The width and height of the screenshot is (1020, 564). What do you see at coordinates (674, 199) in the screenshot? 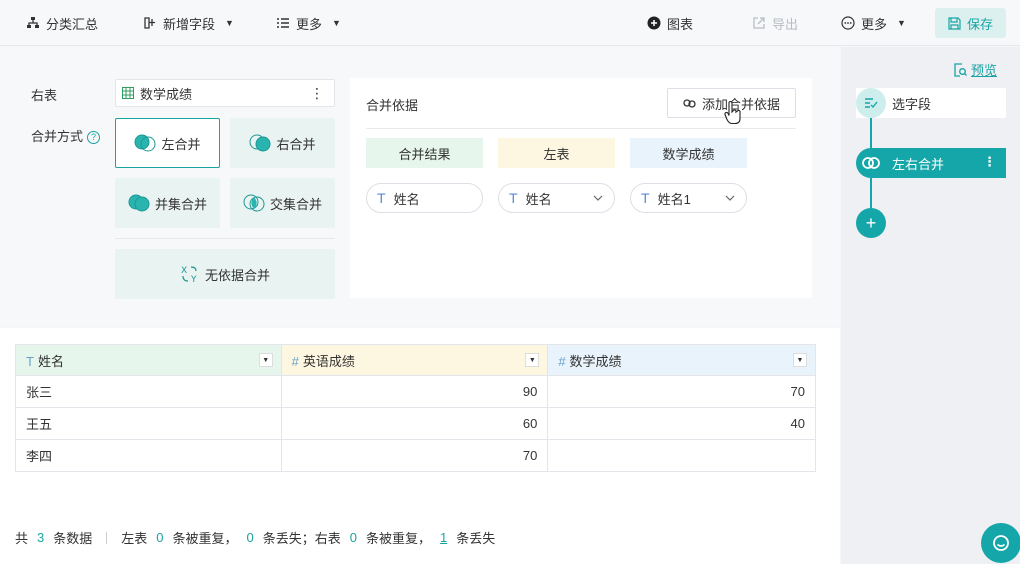
I see `right-field-value: 姓名1` at bounding box center [674, 199].